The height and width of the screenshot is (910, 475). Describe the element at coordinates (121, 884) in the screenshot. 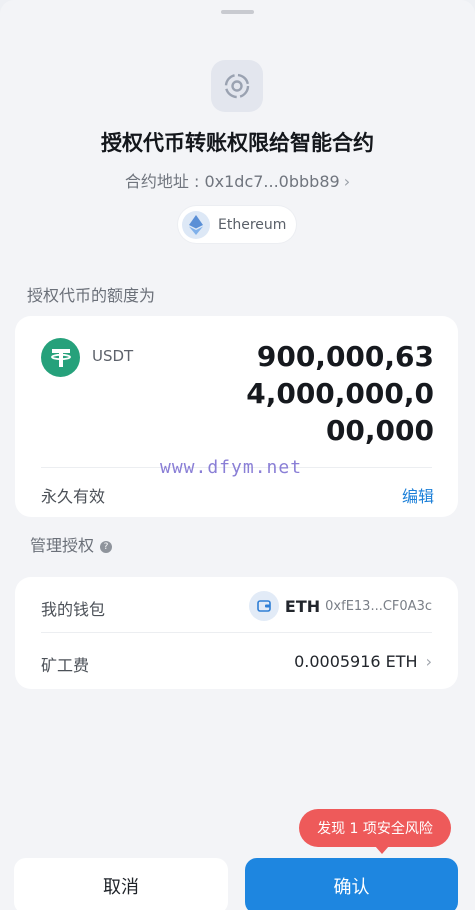

I see `cancel-button: 取消` at that location.